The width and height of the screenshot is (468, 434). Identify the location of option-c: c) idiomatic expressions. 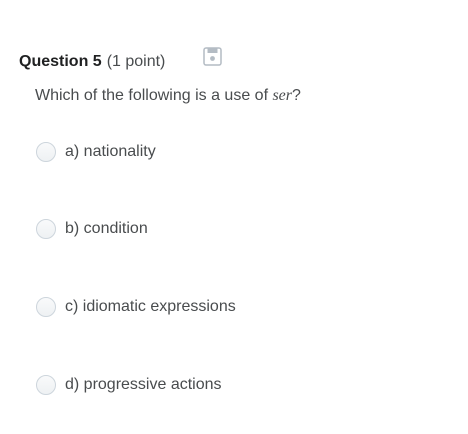
(136, 307).